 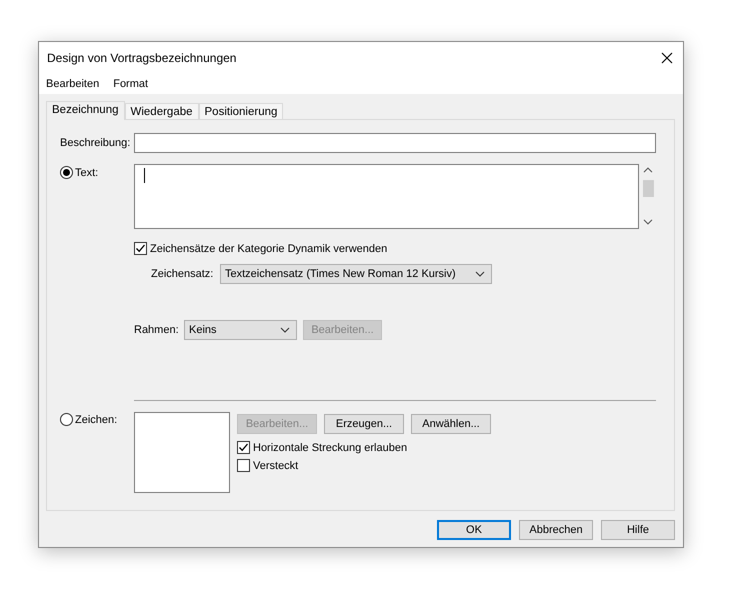 I want to click on radio-label: Text:, so click(x=86, y=172).